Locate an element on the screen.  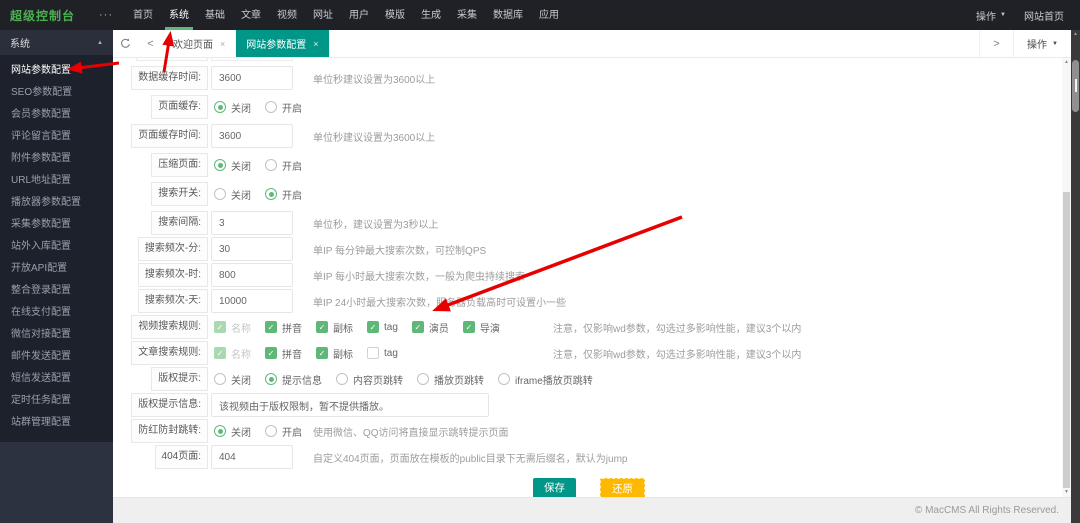
top-menu-item-数据库: 数据库 is located at coordinates (508, 15).